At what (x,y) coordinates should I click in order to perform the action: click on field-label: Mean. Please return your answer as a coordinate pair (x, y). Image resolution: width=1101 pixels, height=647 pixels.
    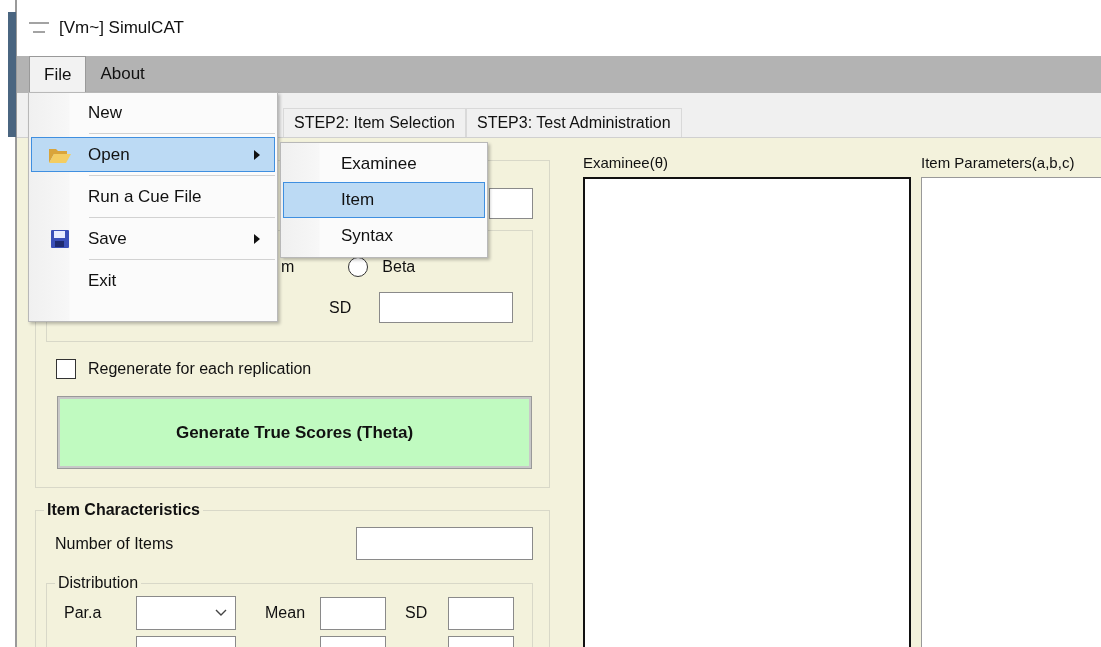
    Looking at the image, I should click on (286, 613).